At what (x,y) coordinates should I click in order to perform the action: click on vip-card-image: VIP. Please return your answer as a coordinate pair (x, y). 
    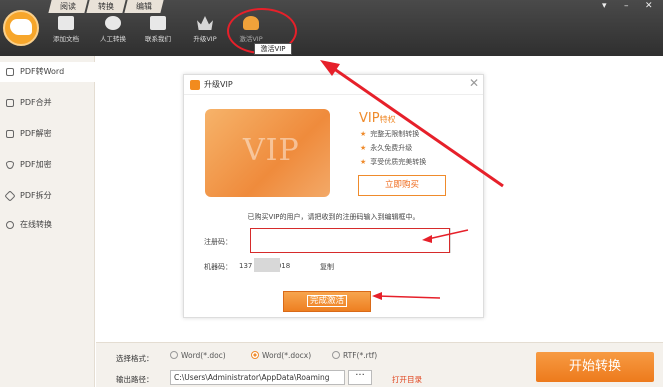
    Looking at the image, I should click on (267, 153).